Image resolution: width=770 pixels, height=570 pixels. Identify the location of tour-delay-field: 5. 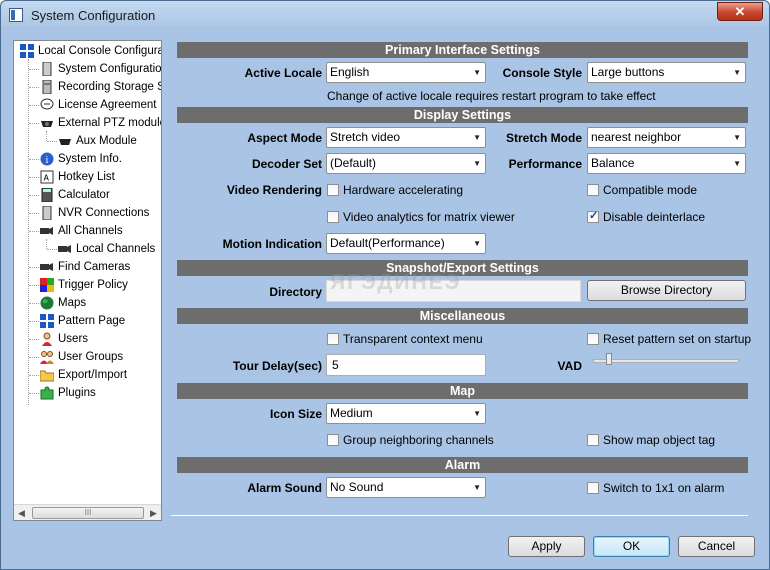
(406, 365).